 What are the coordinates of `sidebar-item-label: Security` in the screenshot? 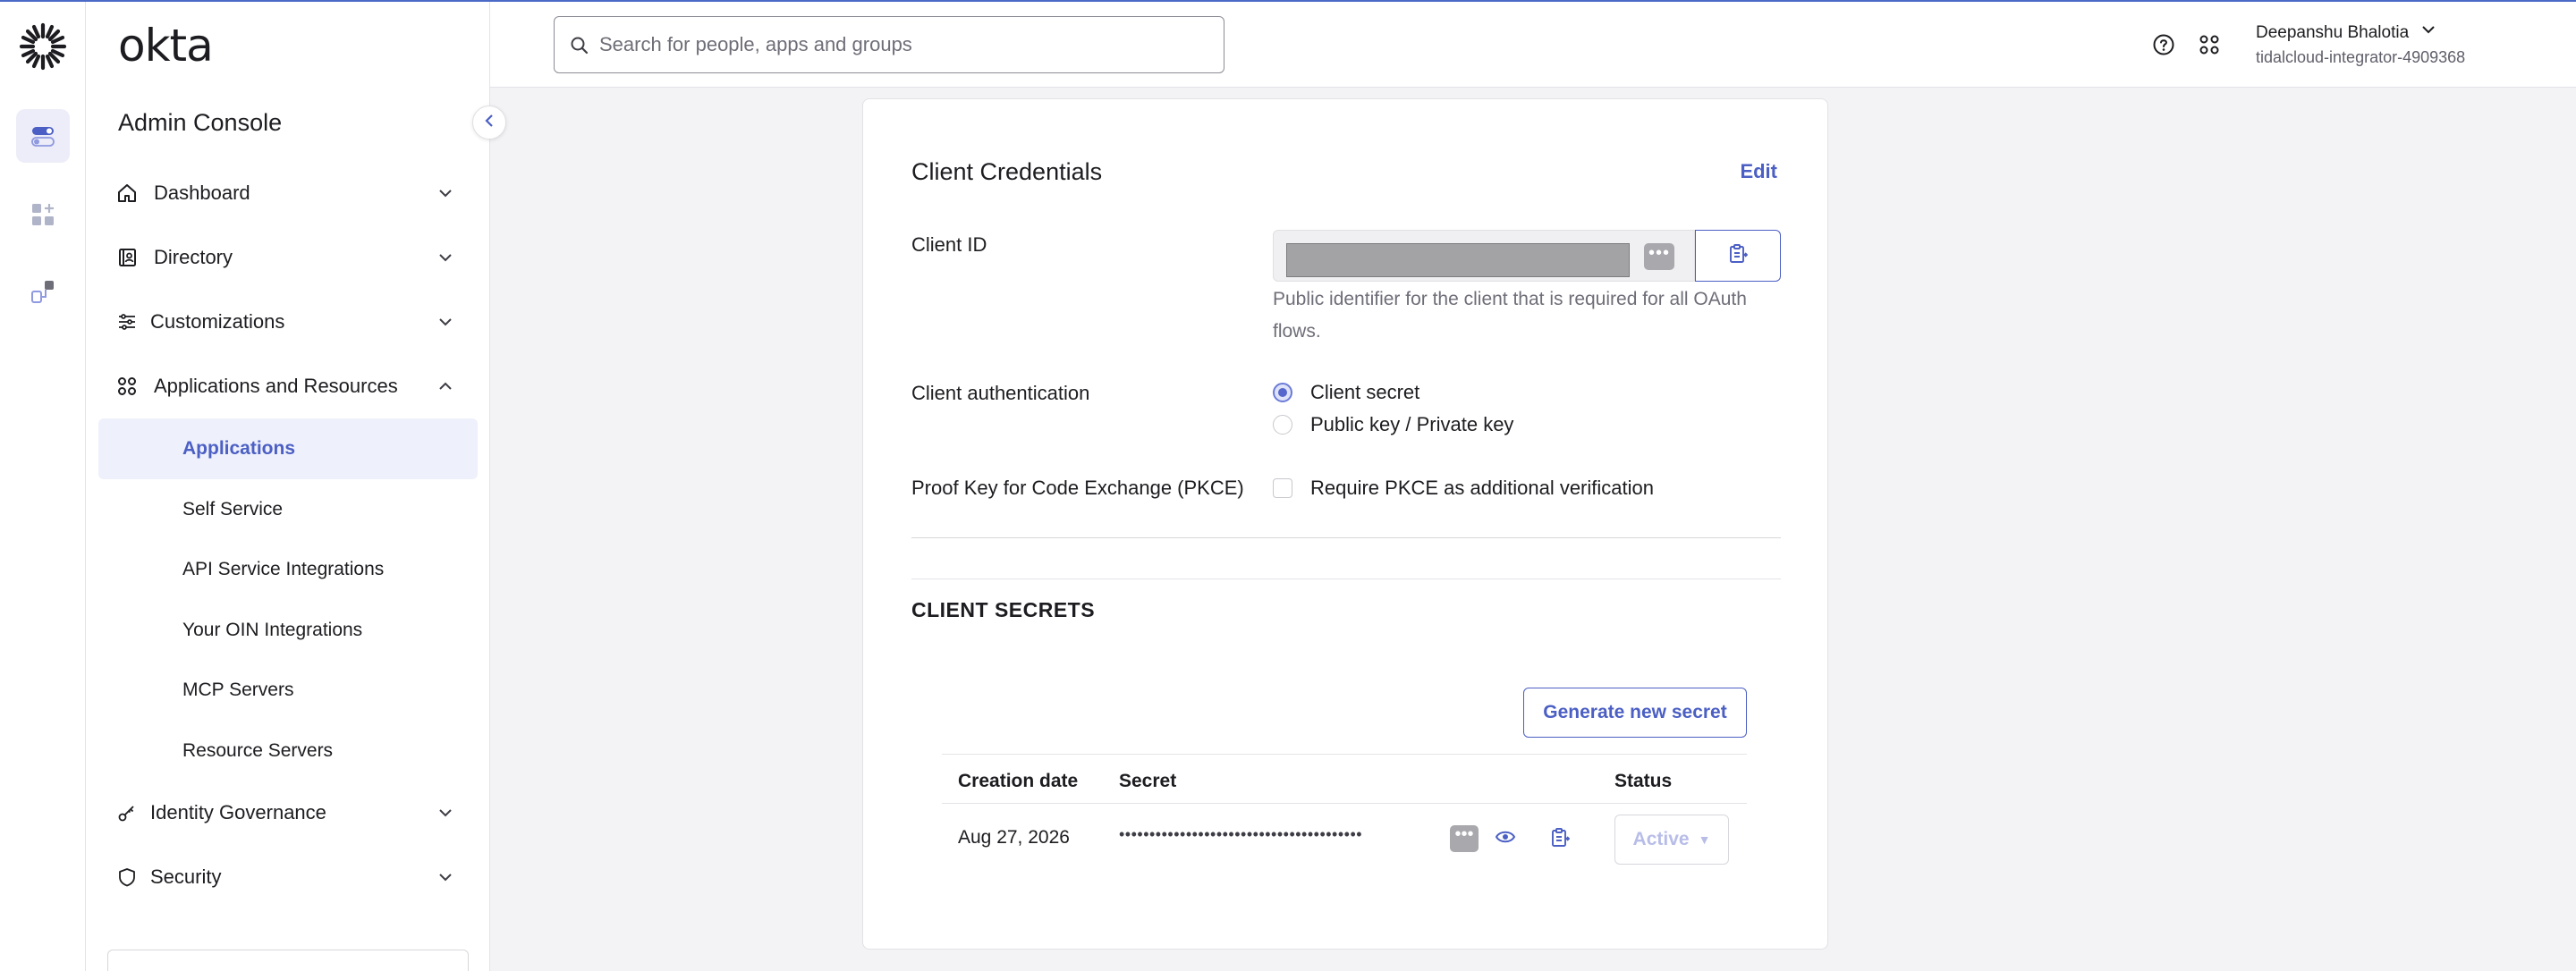 It's located at (186, 876).